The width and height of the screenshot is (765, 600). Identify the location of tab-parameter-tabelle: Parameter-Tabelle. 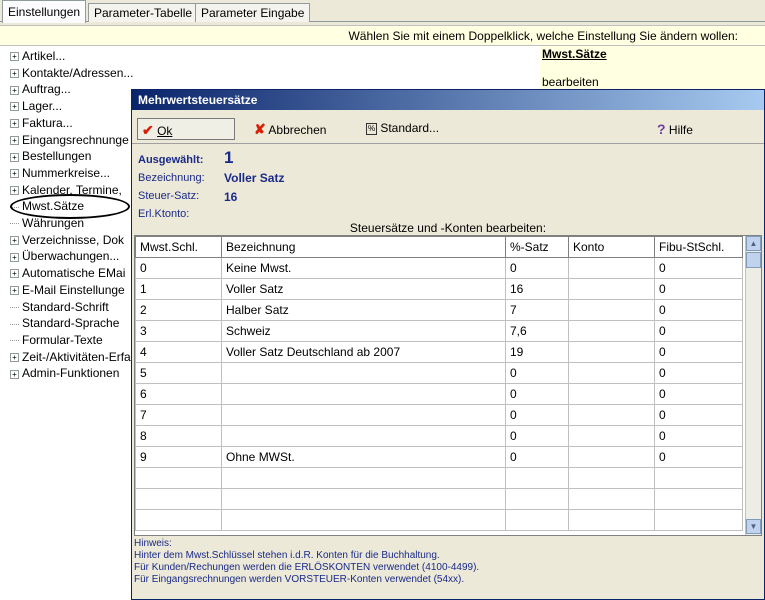
(143, 12).